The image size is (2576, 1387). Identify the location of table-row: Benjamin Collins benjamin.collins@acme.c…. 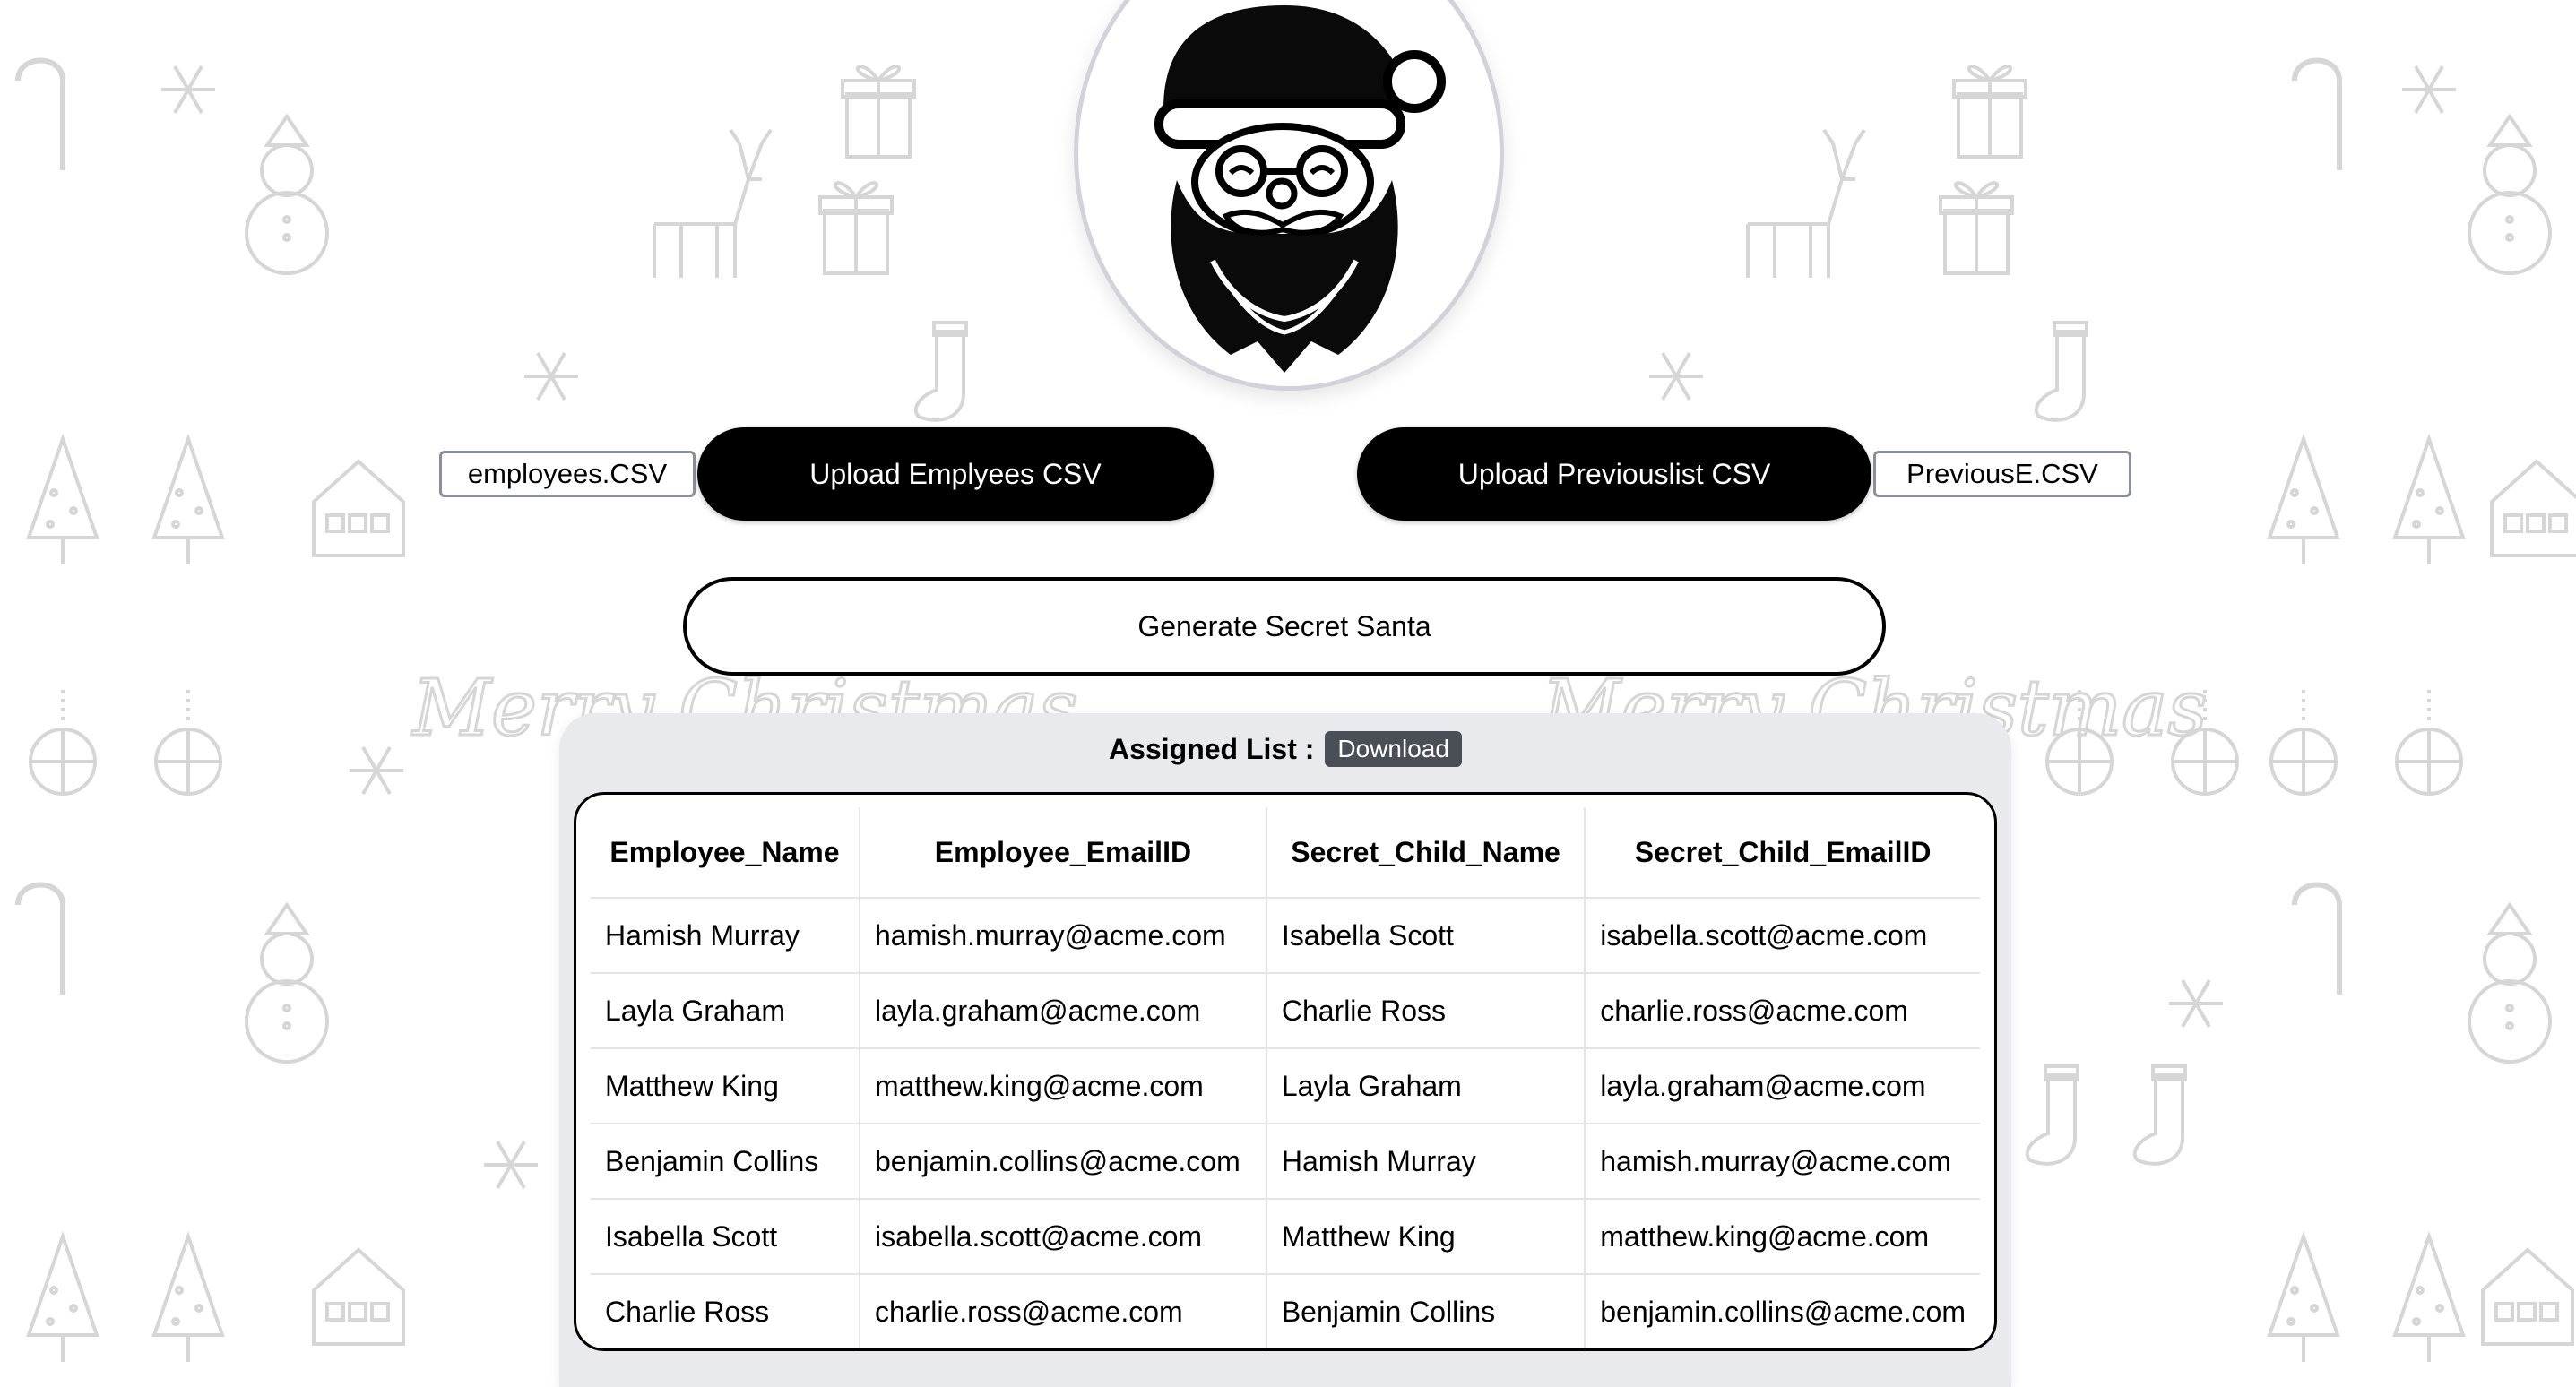
(1285, 1162).